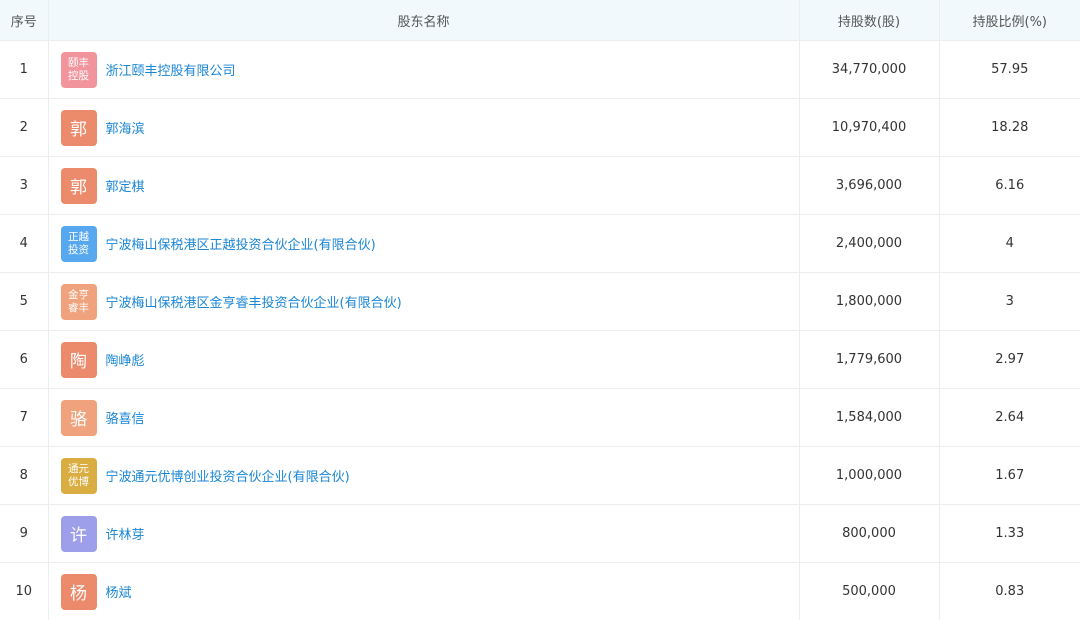  What do you see at coordinates (125, 533) in the screenshot?
I see `shareholder-name-link: 许林芽` at bounding box center [125, 533].